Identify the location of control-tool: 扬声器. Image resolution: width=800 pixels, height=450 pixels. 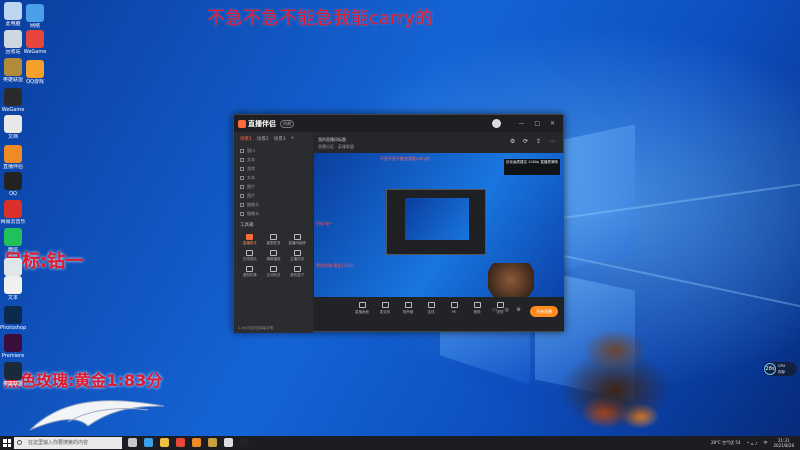
(408, 308).